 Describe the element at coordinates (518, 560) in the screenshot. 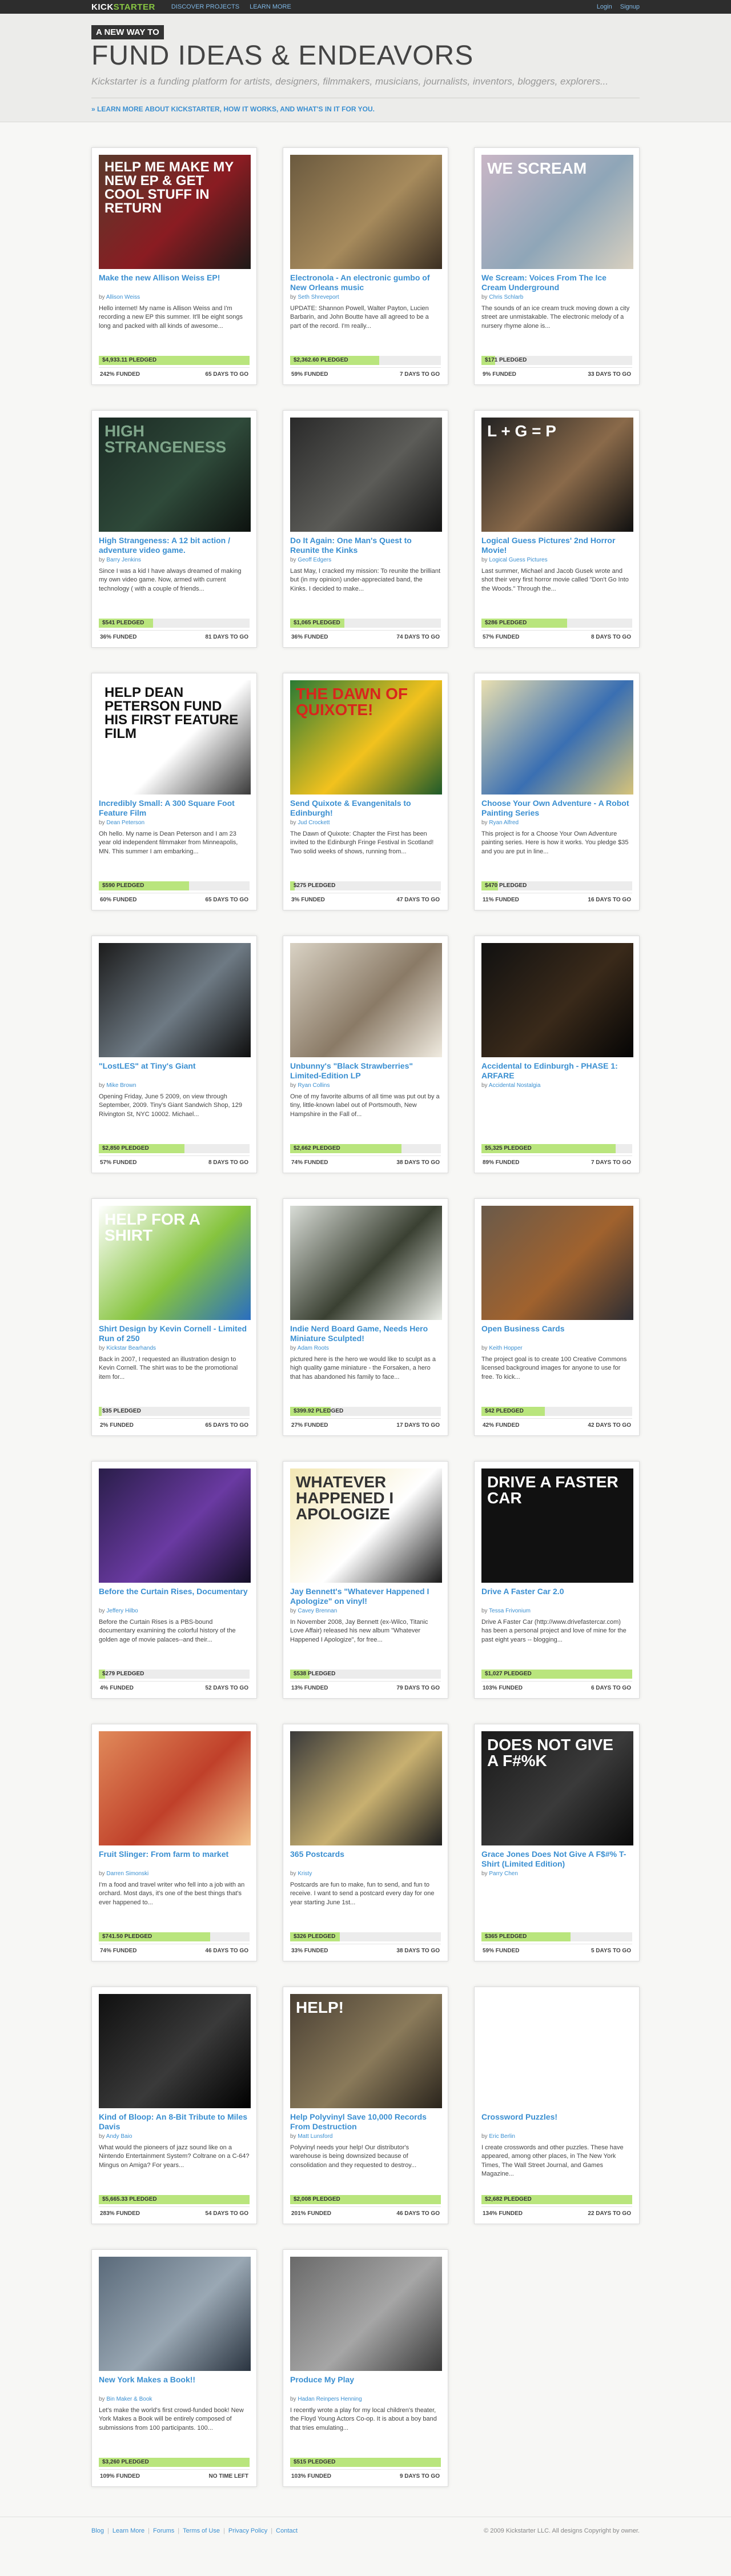

I see `project-creator-link: Logical Guess Pictures` at that location.